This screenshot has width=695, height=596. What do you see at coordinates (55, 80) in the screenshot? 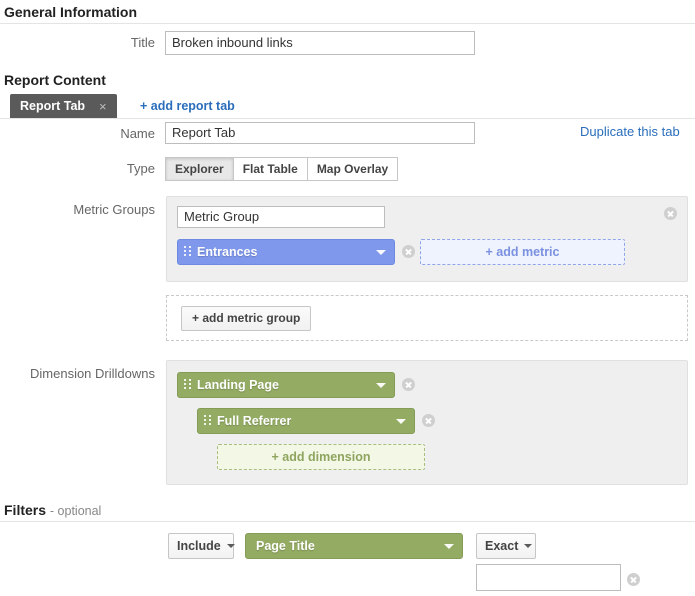
I see `report-content-heading: Report Content` at bounding box center [55, 80].